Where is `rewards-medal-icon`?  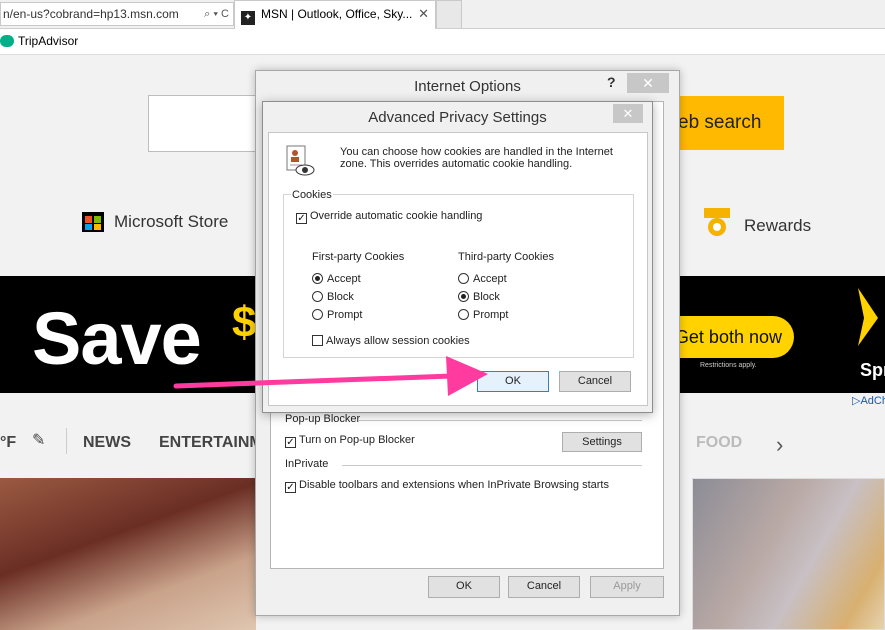 rewards-medal-icon is located at coordinates (717, 223).